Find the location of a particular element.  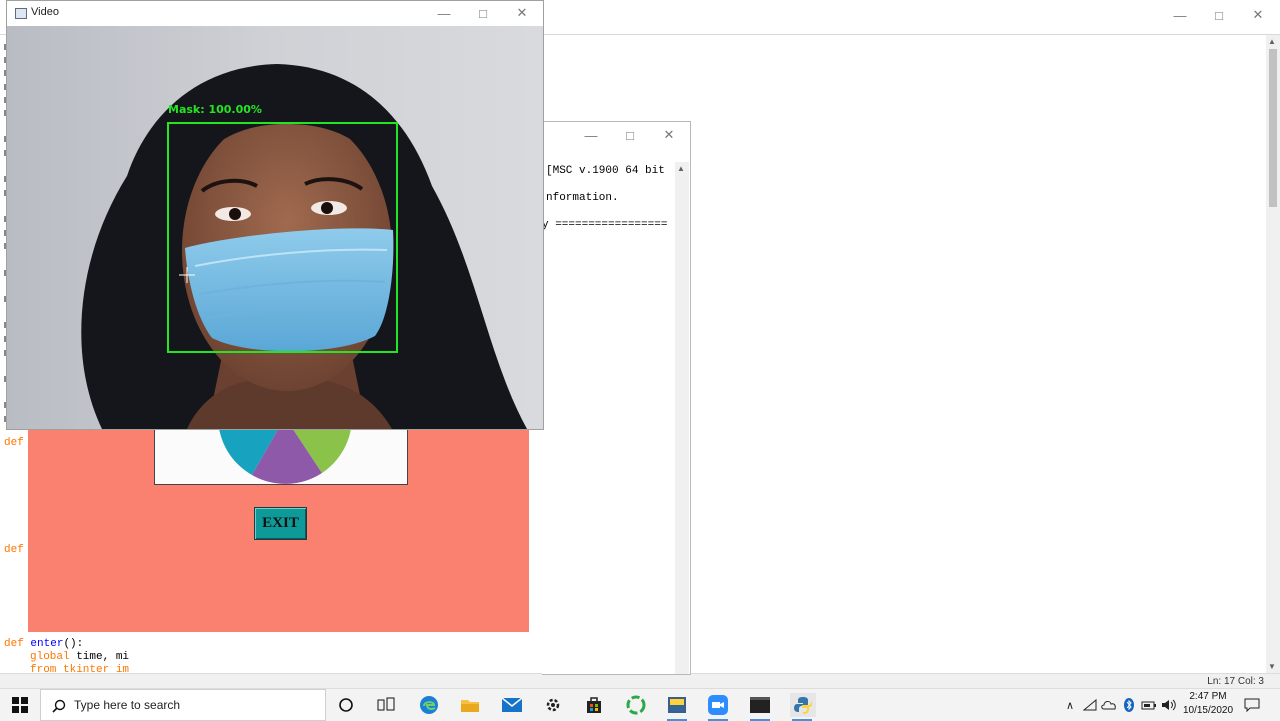

clock-time: 2:47 PM is located at coordinates (1208, 696).